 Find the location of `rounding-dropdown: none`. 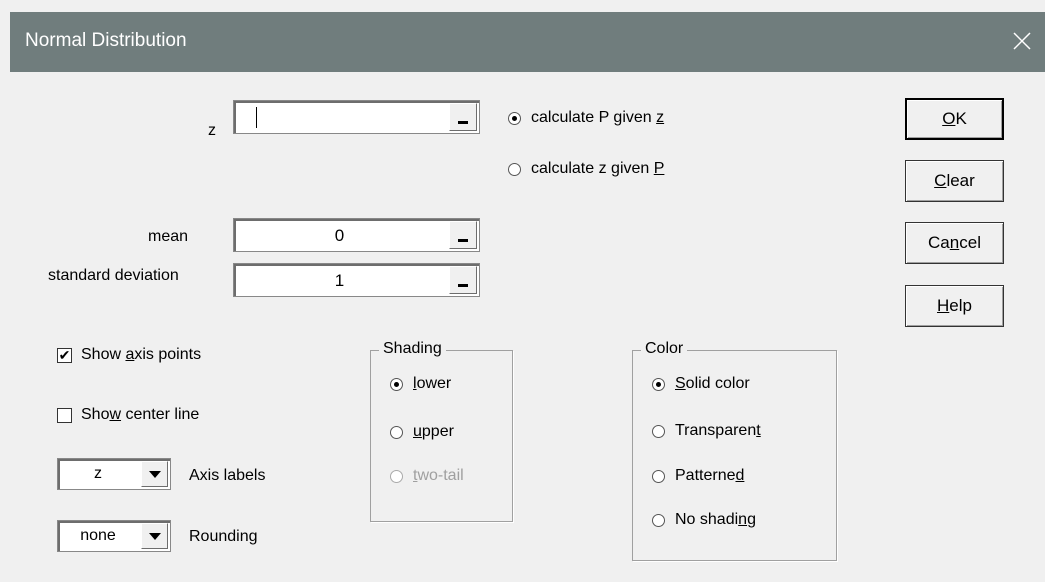

rounding-dropdown: none is located at coordinates (114, 536).